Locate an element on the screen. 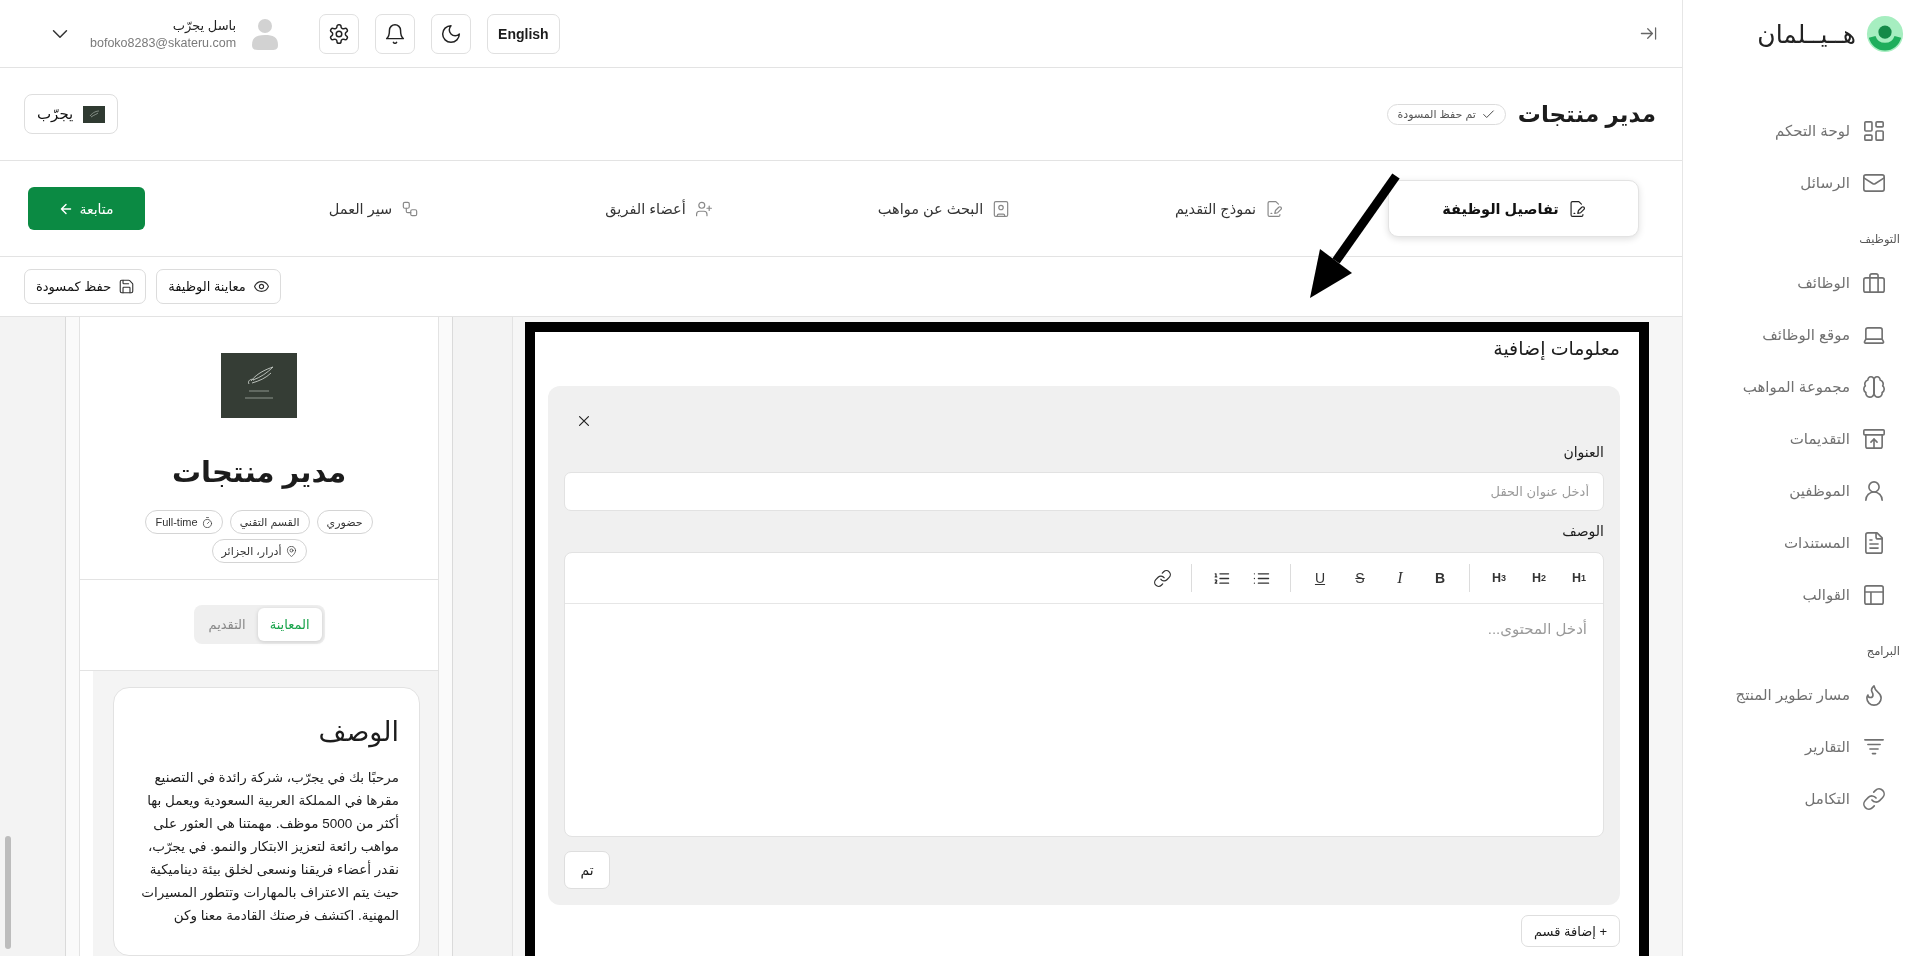 Image resolution: width=1920 pixels, height=956 pixels. user-plus-icon is located at coordinates (703, 208).